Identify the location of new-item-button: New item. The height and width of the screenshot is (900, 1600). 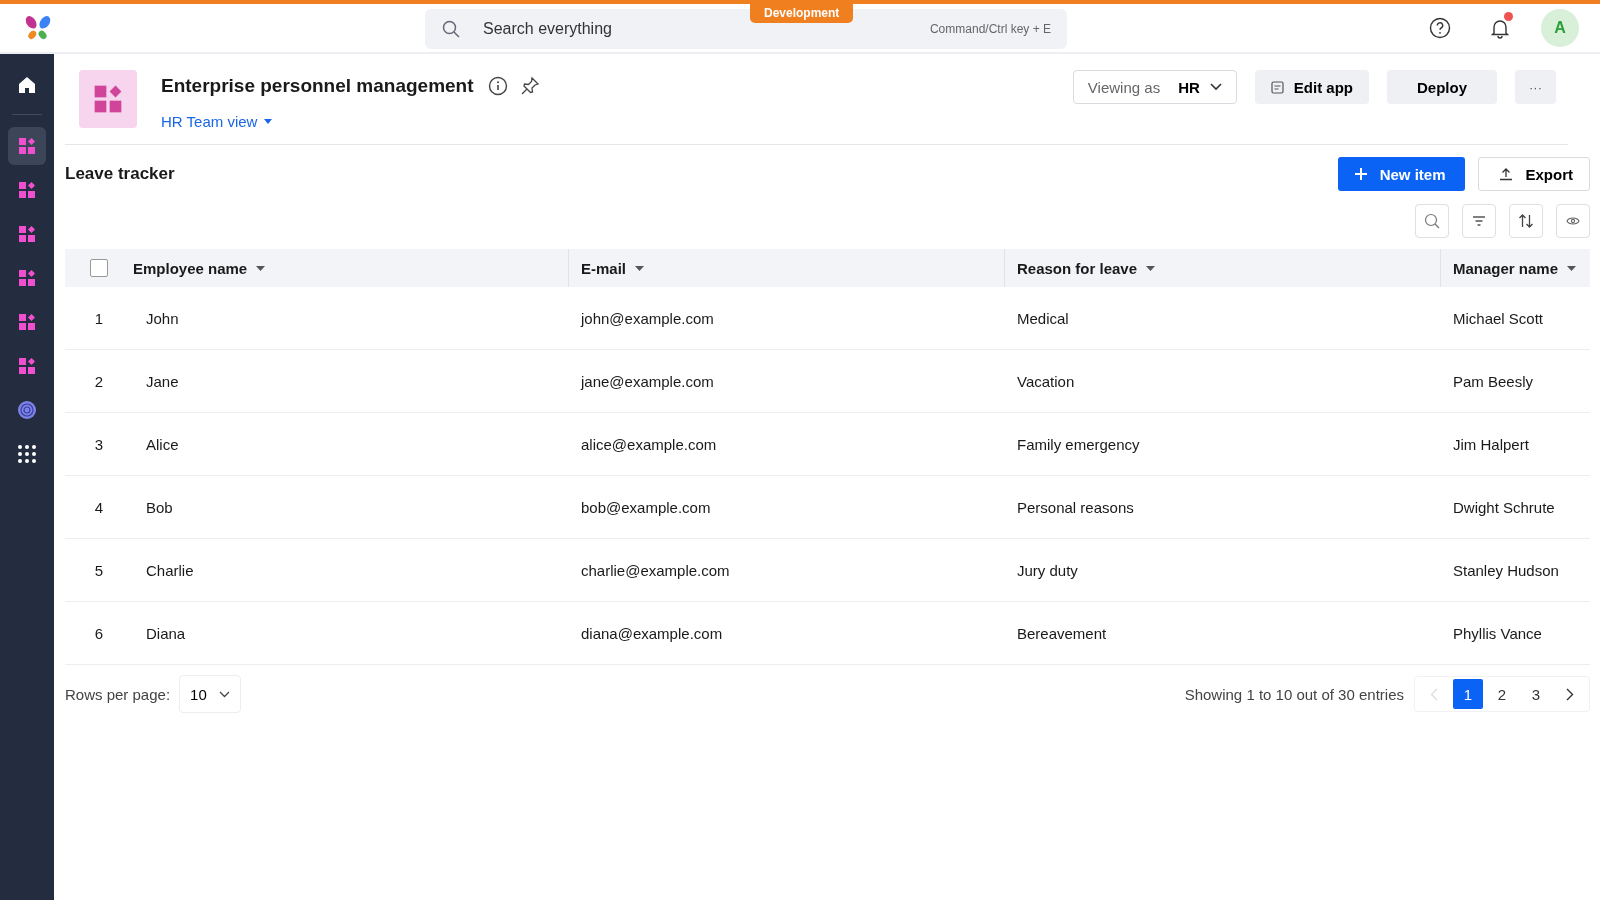
(1401, 174).